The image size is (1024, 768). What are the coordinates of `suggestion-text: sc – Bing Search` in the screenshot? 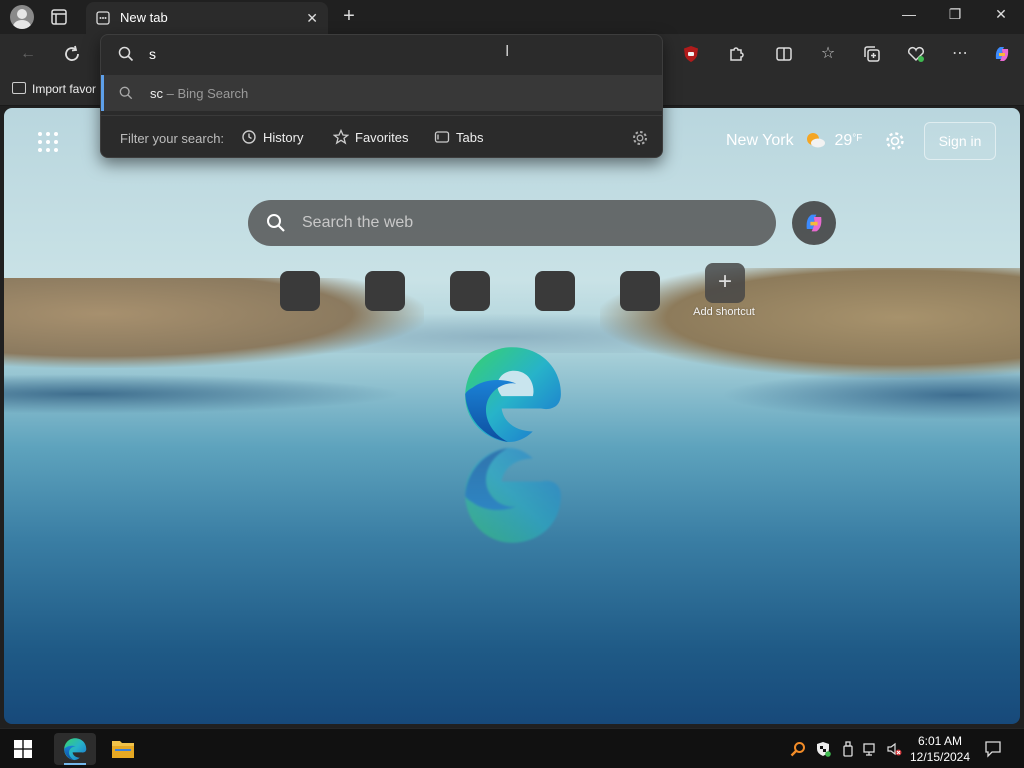 It's located at (199, 93).